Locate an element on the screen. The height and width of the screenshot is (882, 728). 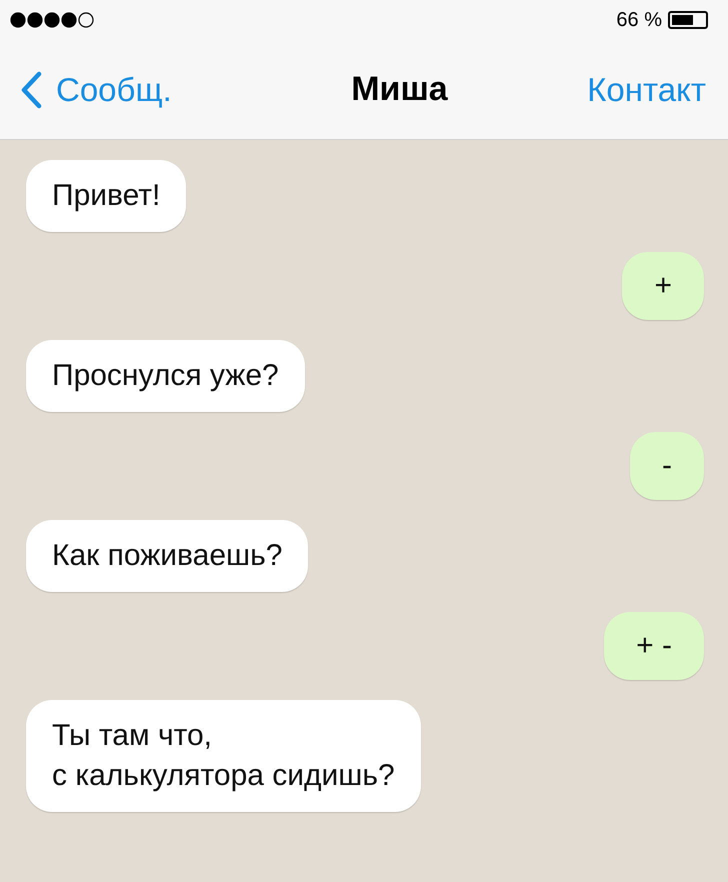
contact-button: Контакт is located at coordinates (646, 89).